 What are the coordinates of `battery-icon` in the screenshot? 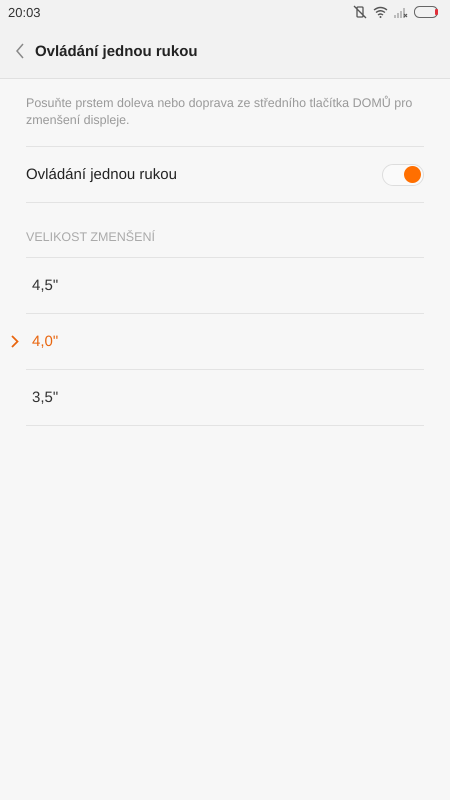 It's located at (427, 12).